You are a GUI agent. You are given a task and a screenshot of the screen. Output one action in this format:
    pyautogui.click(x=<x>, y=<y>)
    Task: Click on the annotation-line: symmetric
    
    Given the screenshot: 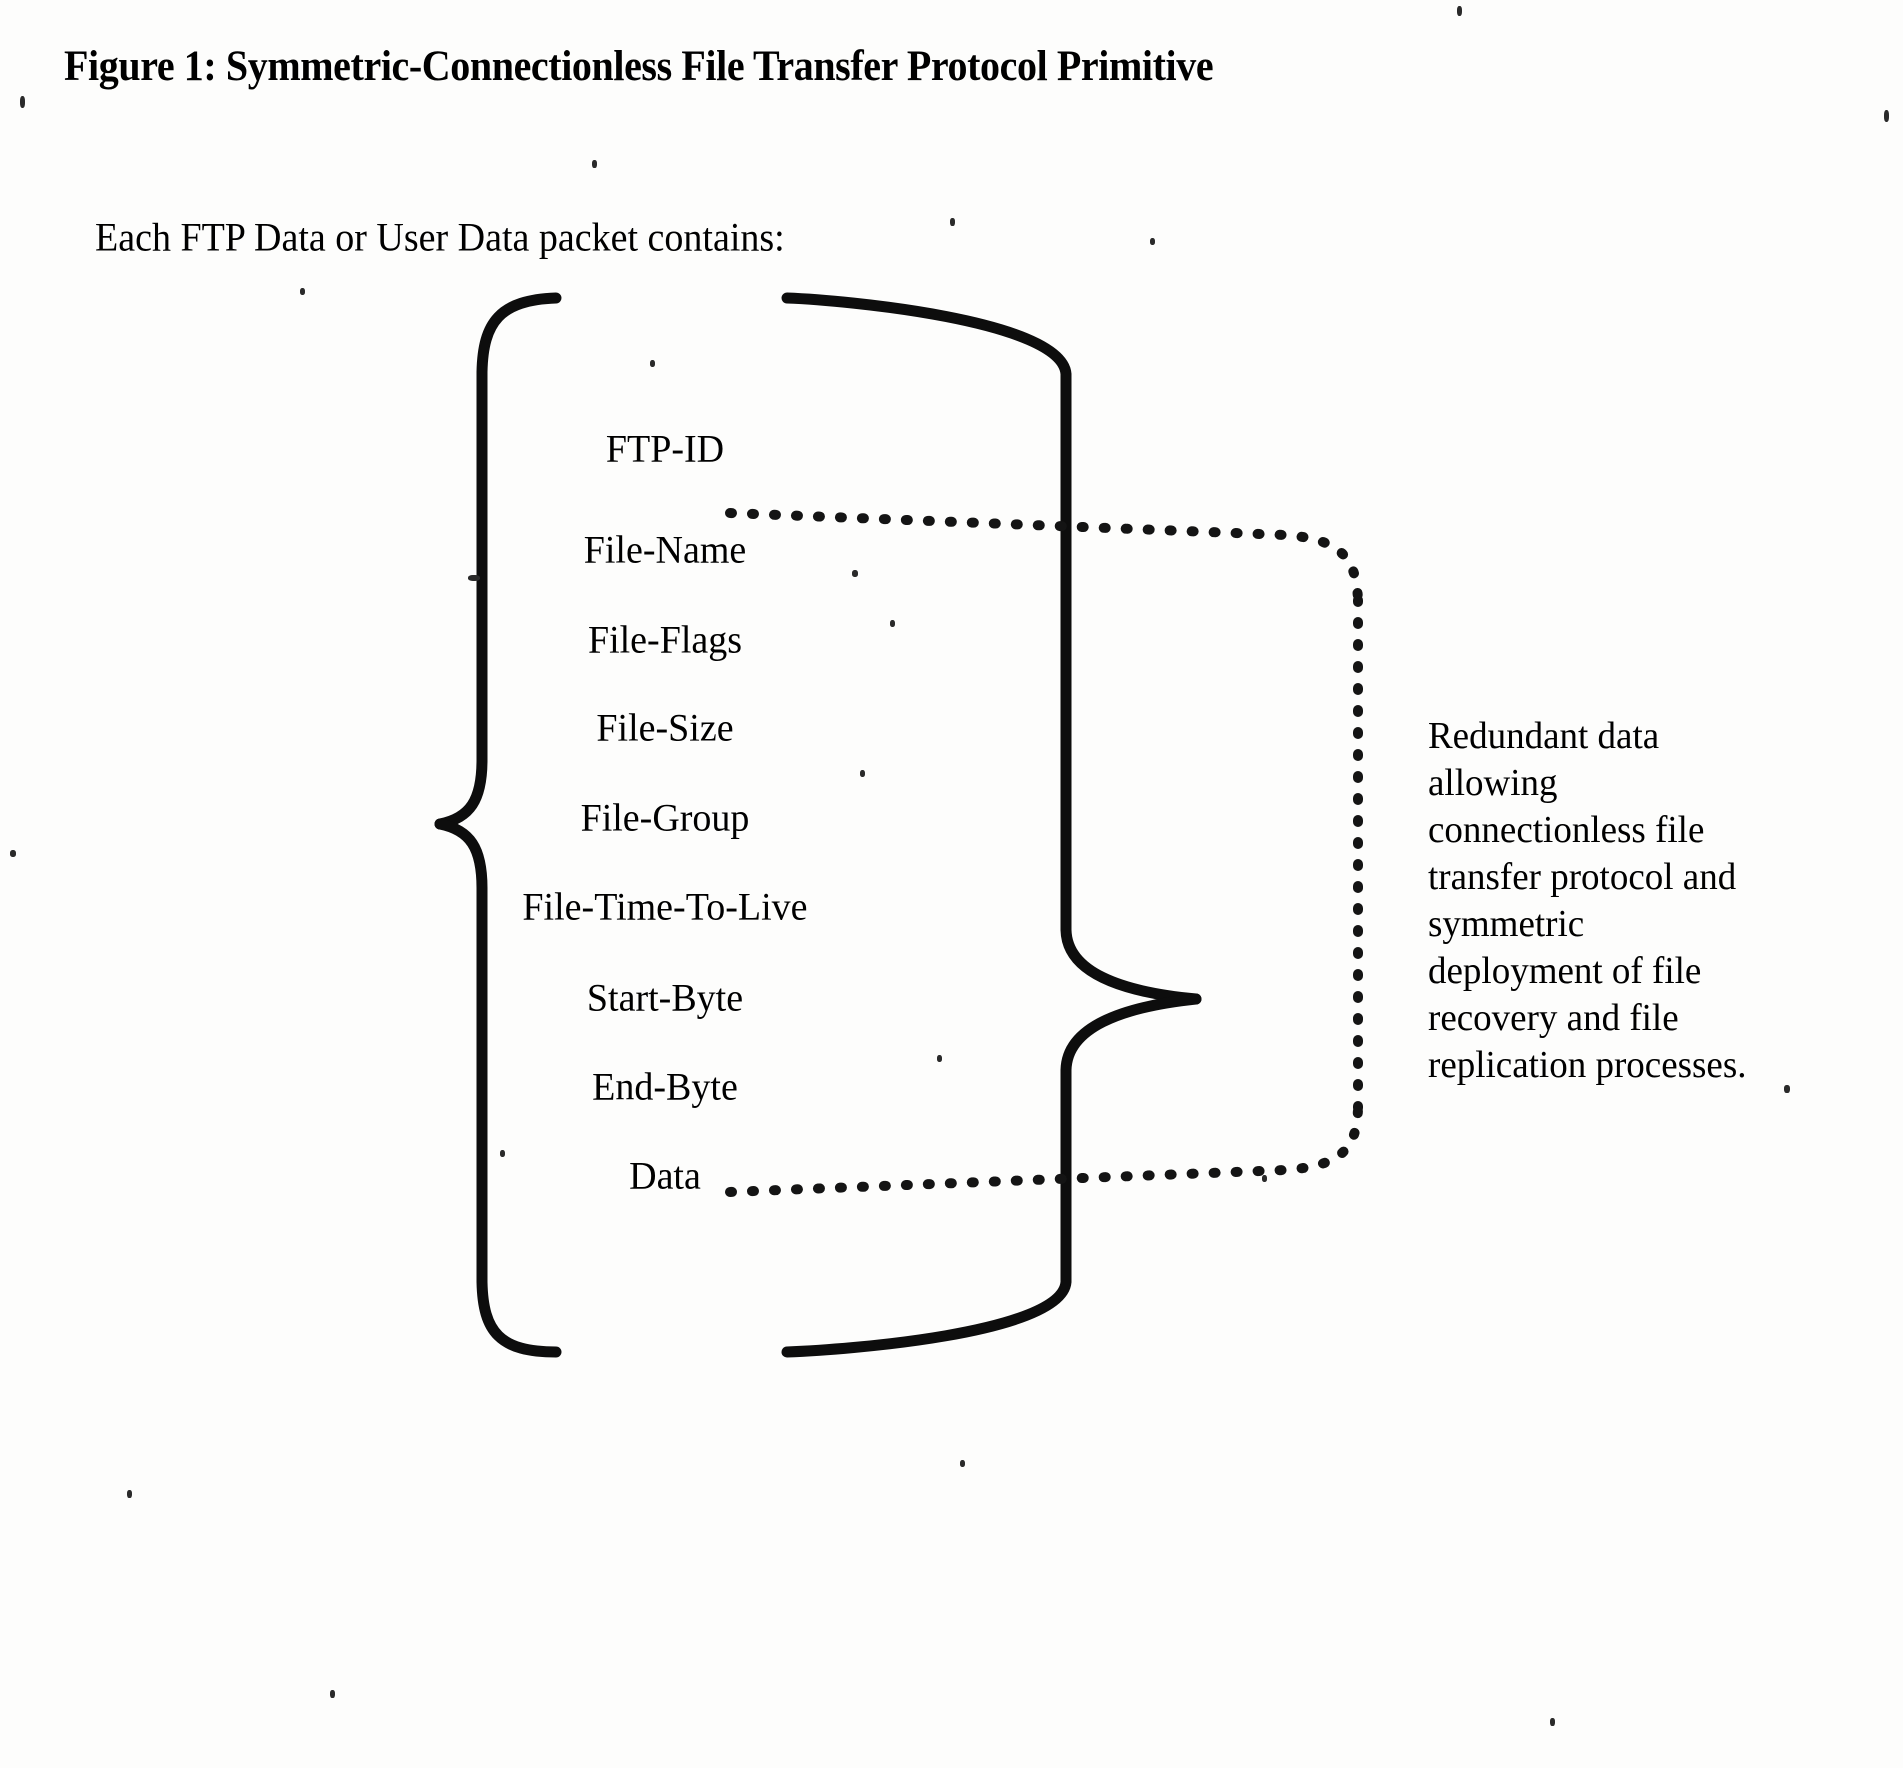 What is the action you would take?
    pyautogui.click(x=1506, y=924)
    